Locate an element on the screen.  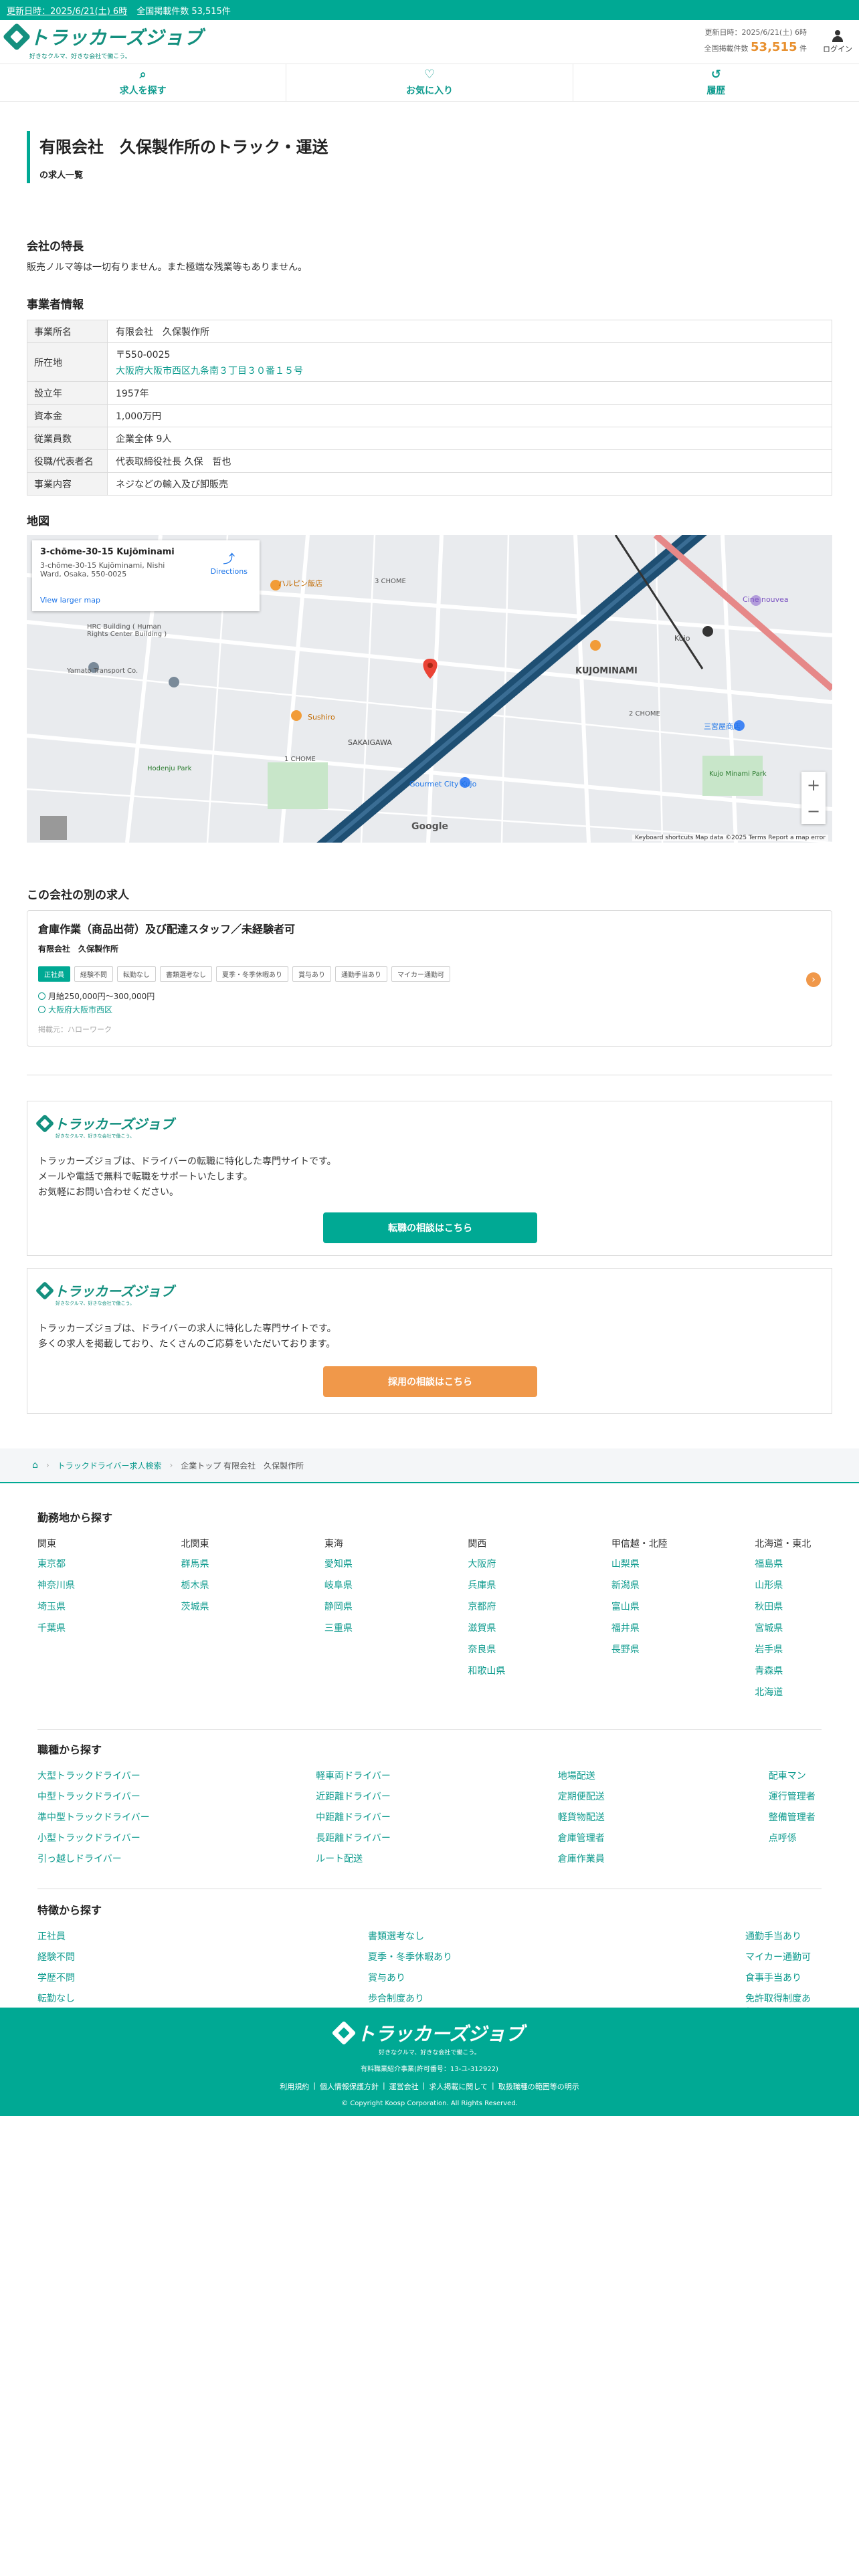
job-type-link: 軽車両ドライバー is located at coordinates (437, 1775).